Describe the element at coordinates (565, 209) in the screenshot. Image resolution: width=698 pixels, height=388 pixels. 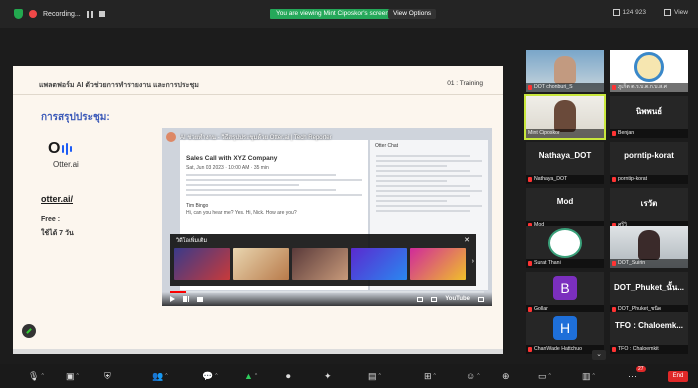
I see `participant-tile: Mod Mod` at that location.